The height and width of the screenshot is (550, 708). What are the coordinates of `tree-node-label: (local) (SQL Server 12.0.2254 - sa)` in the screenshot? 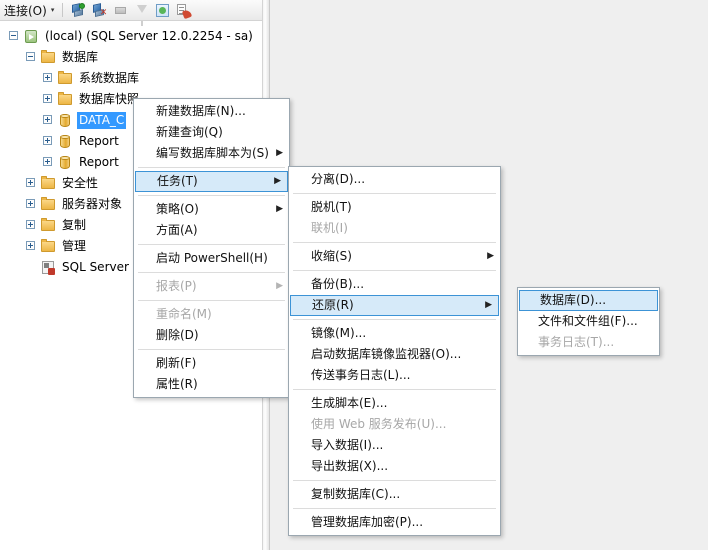 It's located at (149, 36).